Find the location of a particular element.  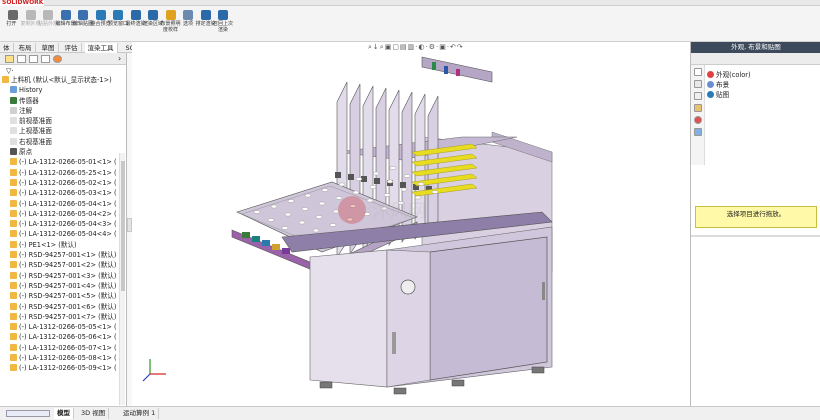

tree-item: (-) RSD-94257-001<5> (默认) is located at coordinates (61, 296).